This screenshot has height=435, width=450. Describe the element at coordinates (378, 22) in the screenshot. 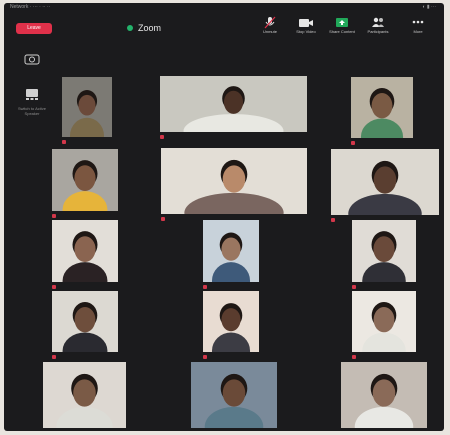

I see `participants-icon` at that location.